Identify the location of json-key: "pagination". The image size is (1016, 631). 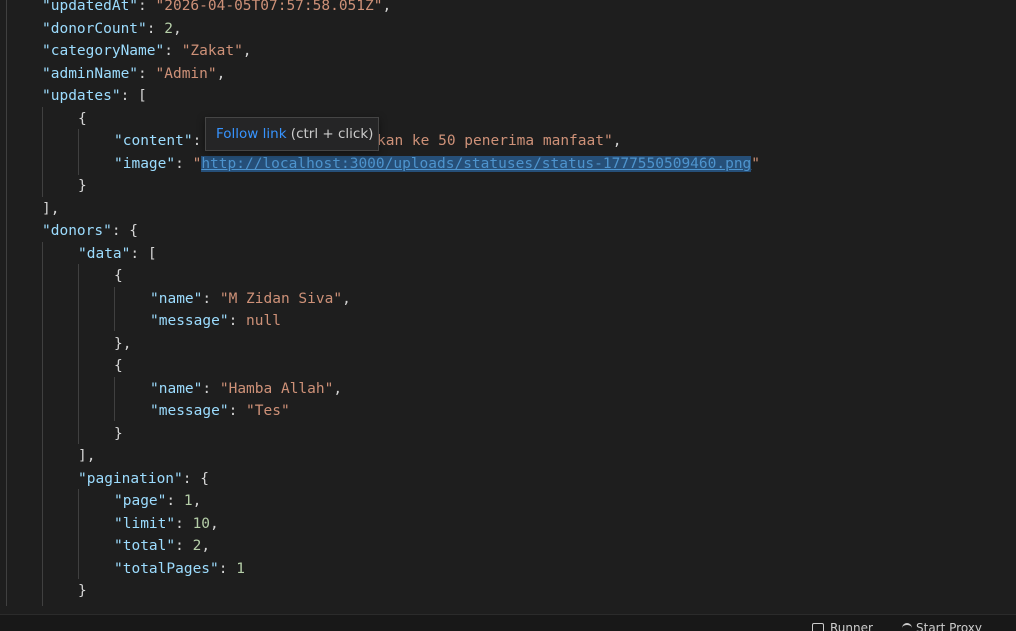
(130, 479).